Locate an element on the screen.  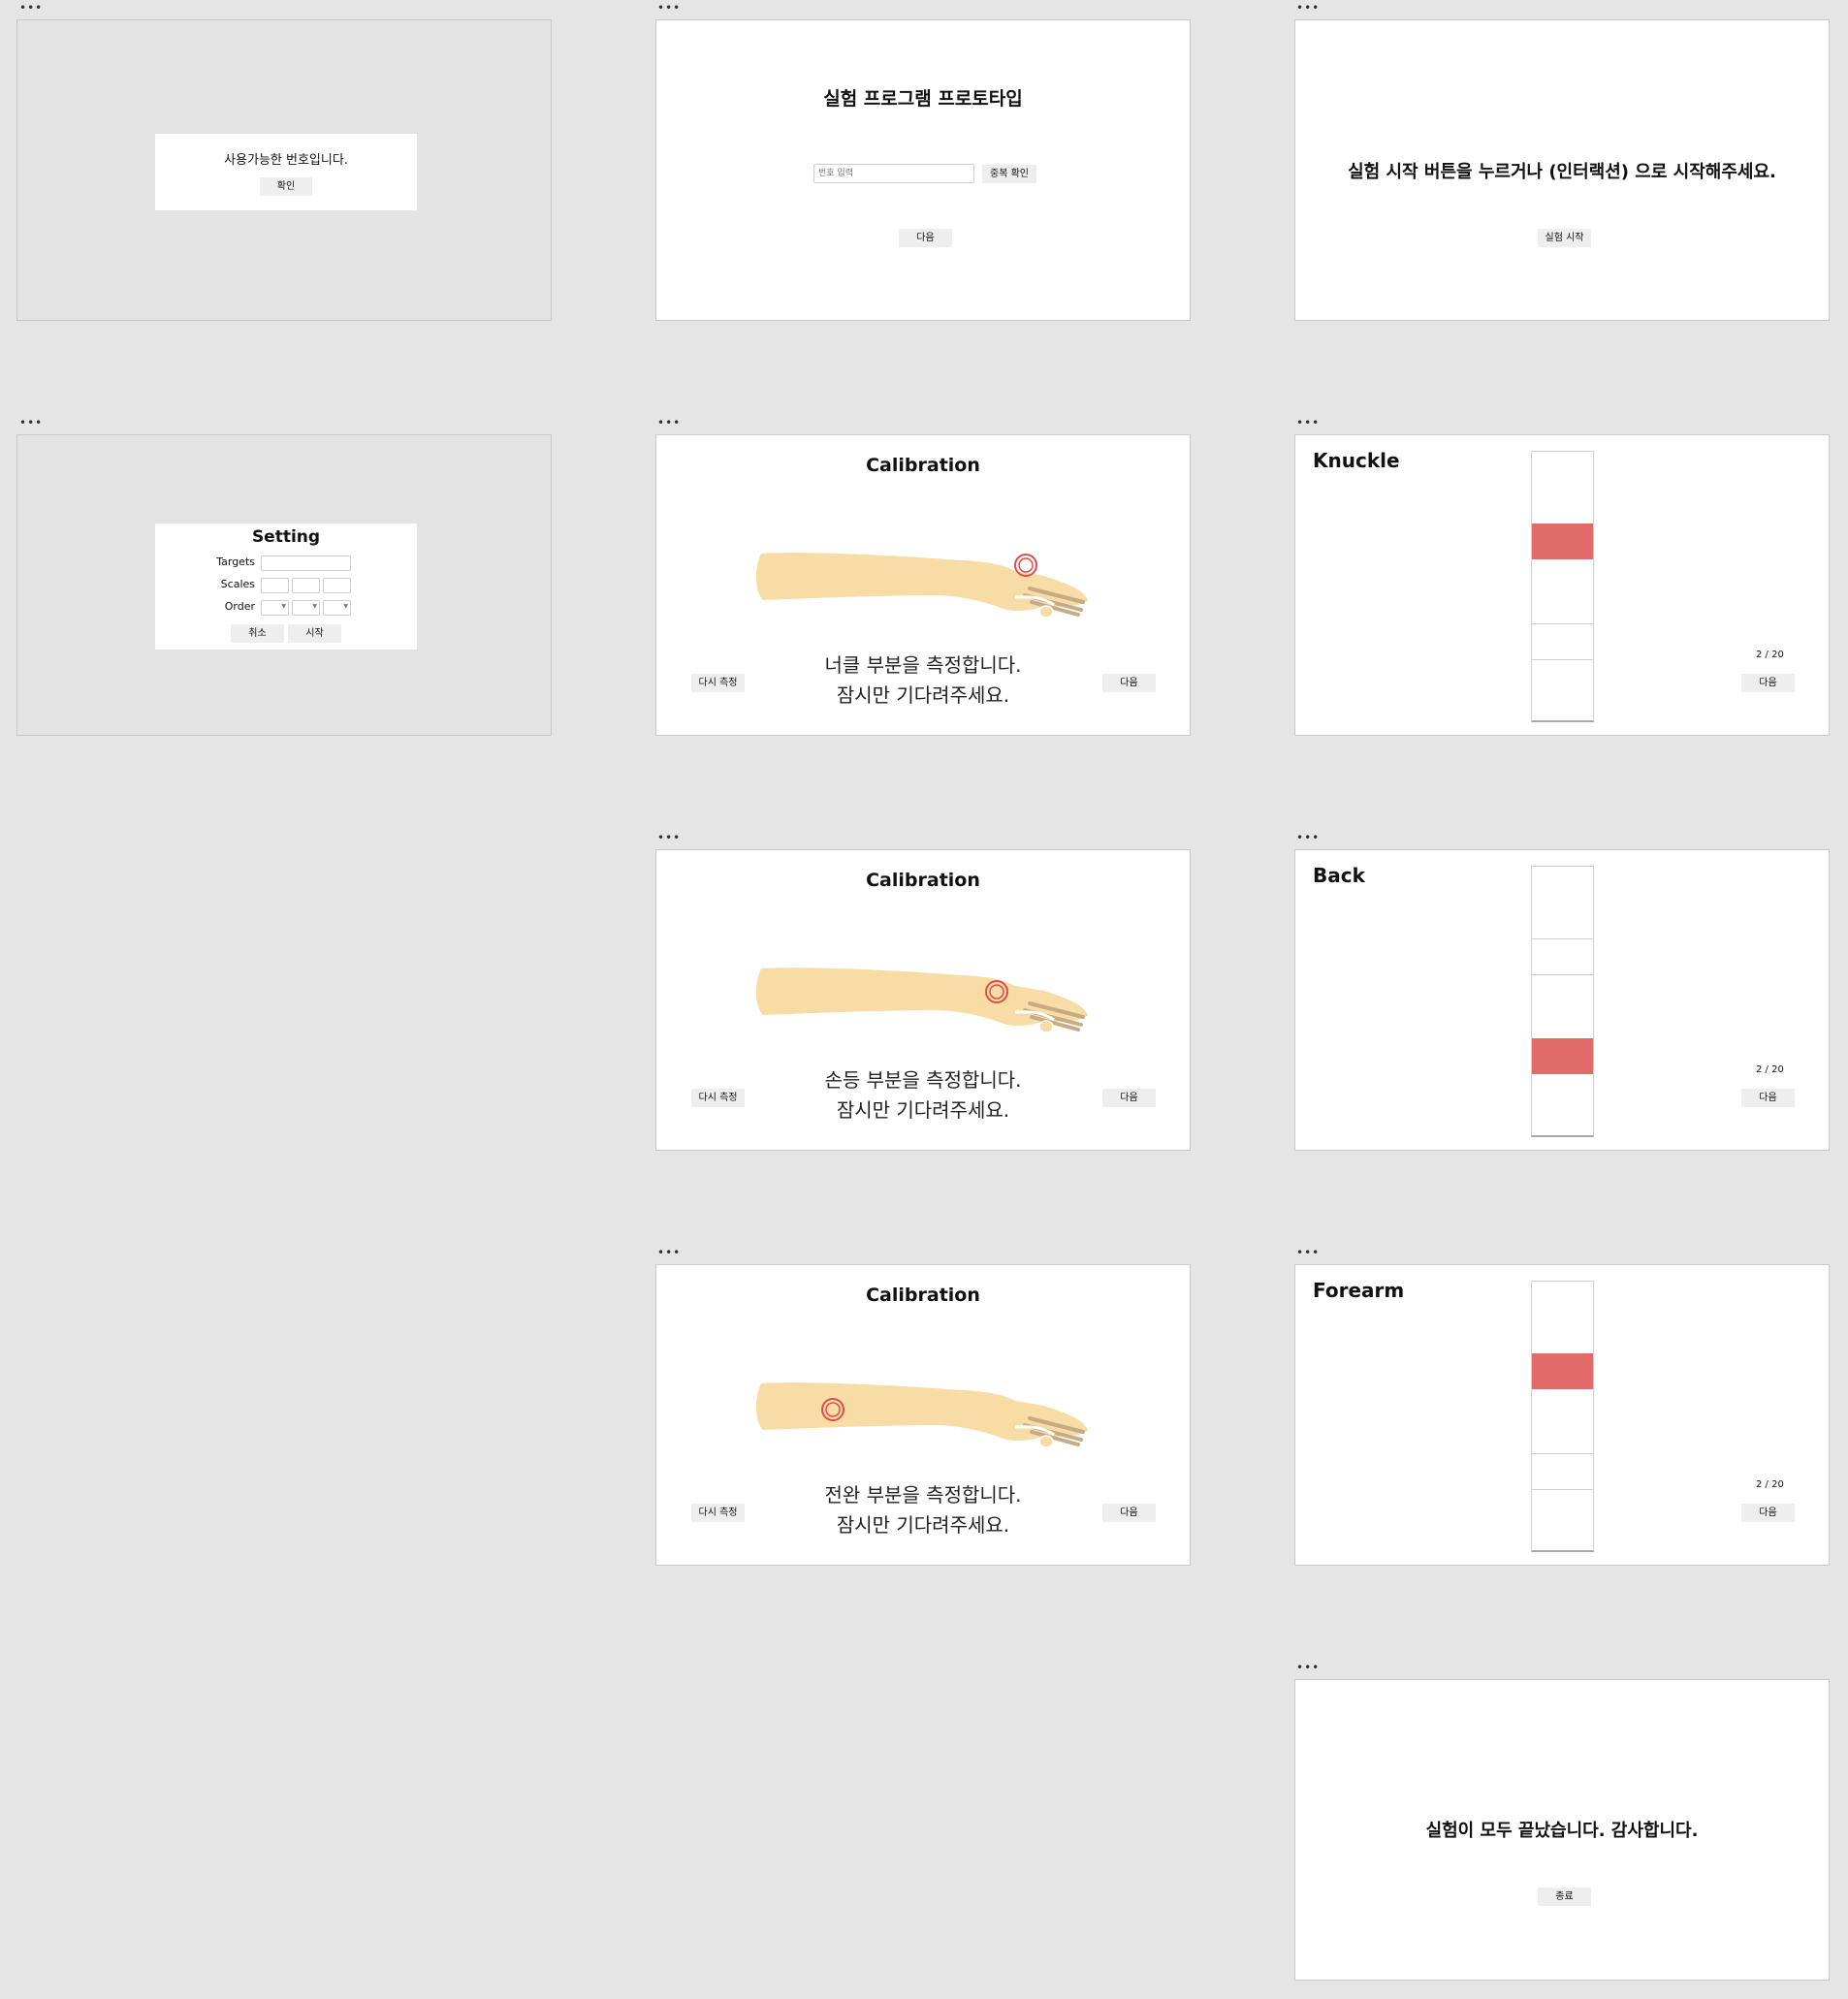
check-duplicate-button: 중복 확인 is located at coordinates (1009, 174).